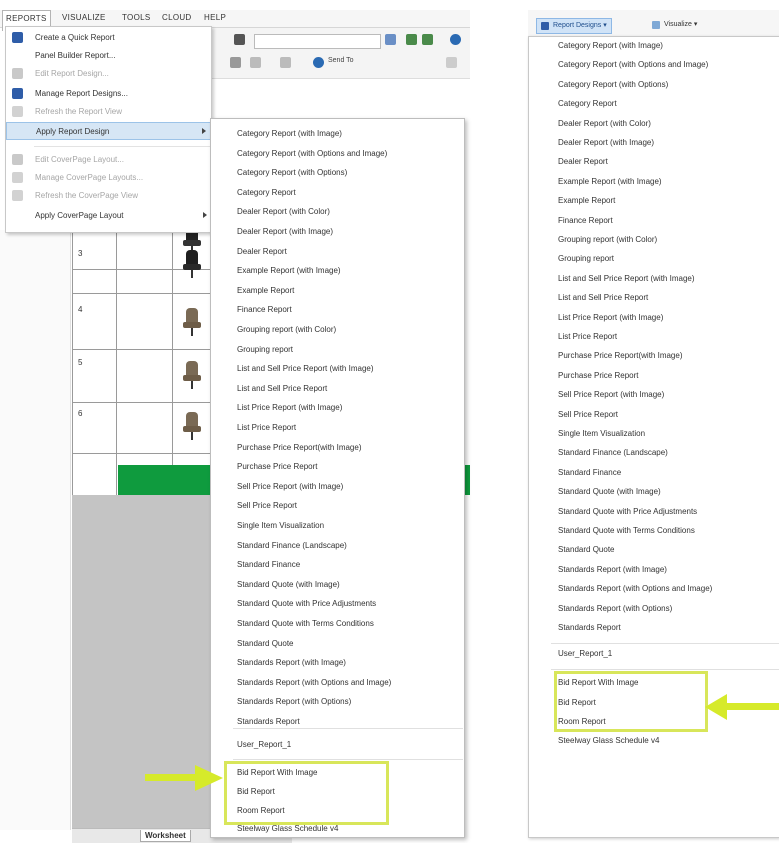 The image size is (779, 843). Describe the element at coordinates (255, 62) in the screenshot. I see `add-icon` at that location.